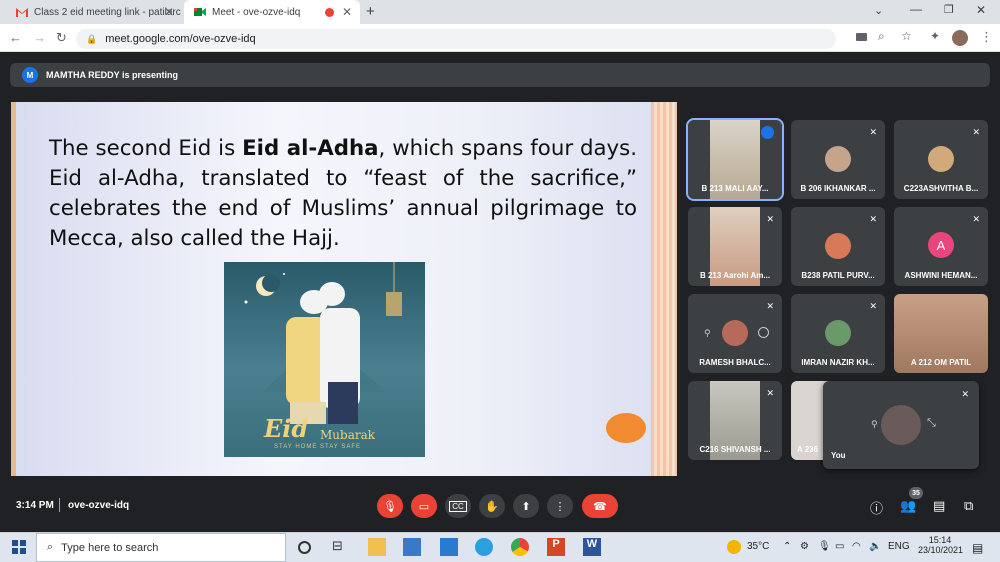 Image resolution: width=1000 pixels, height=562 pixels. Describe the element at coordinates (377, 547) in the screenshot. I see `file-explorer-icon` at that location.